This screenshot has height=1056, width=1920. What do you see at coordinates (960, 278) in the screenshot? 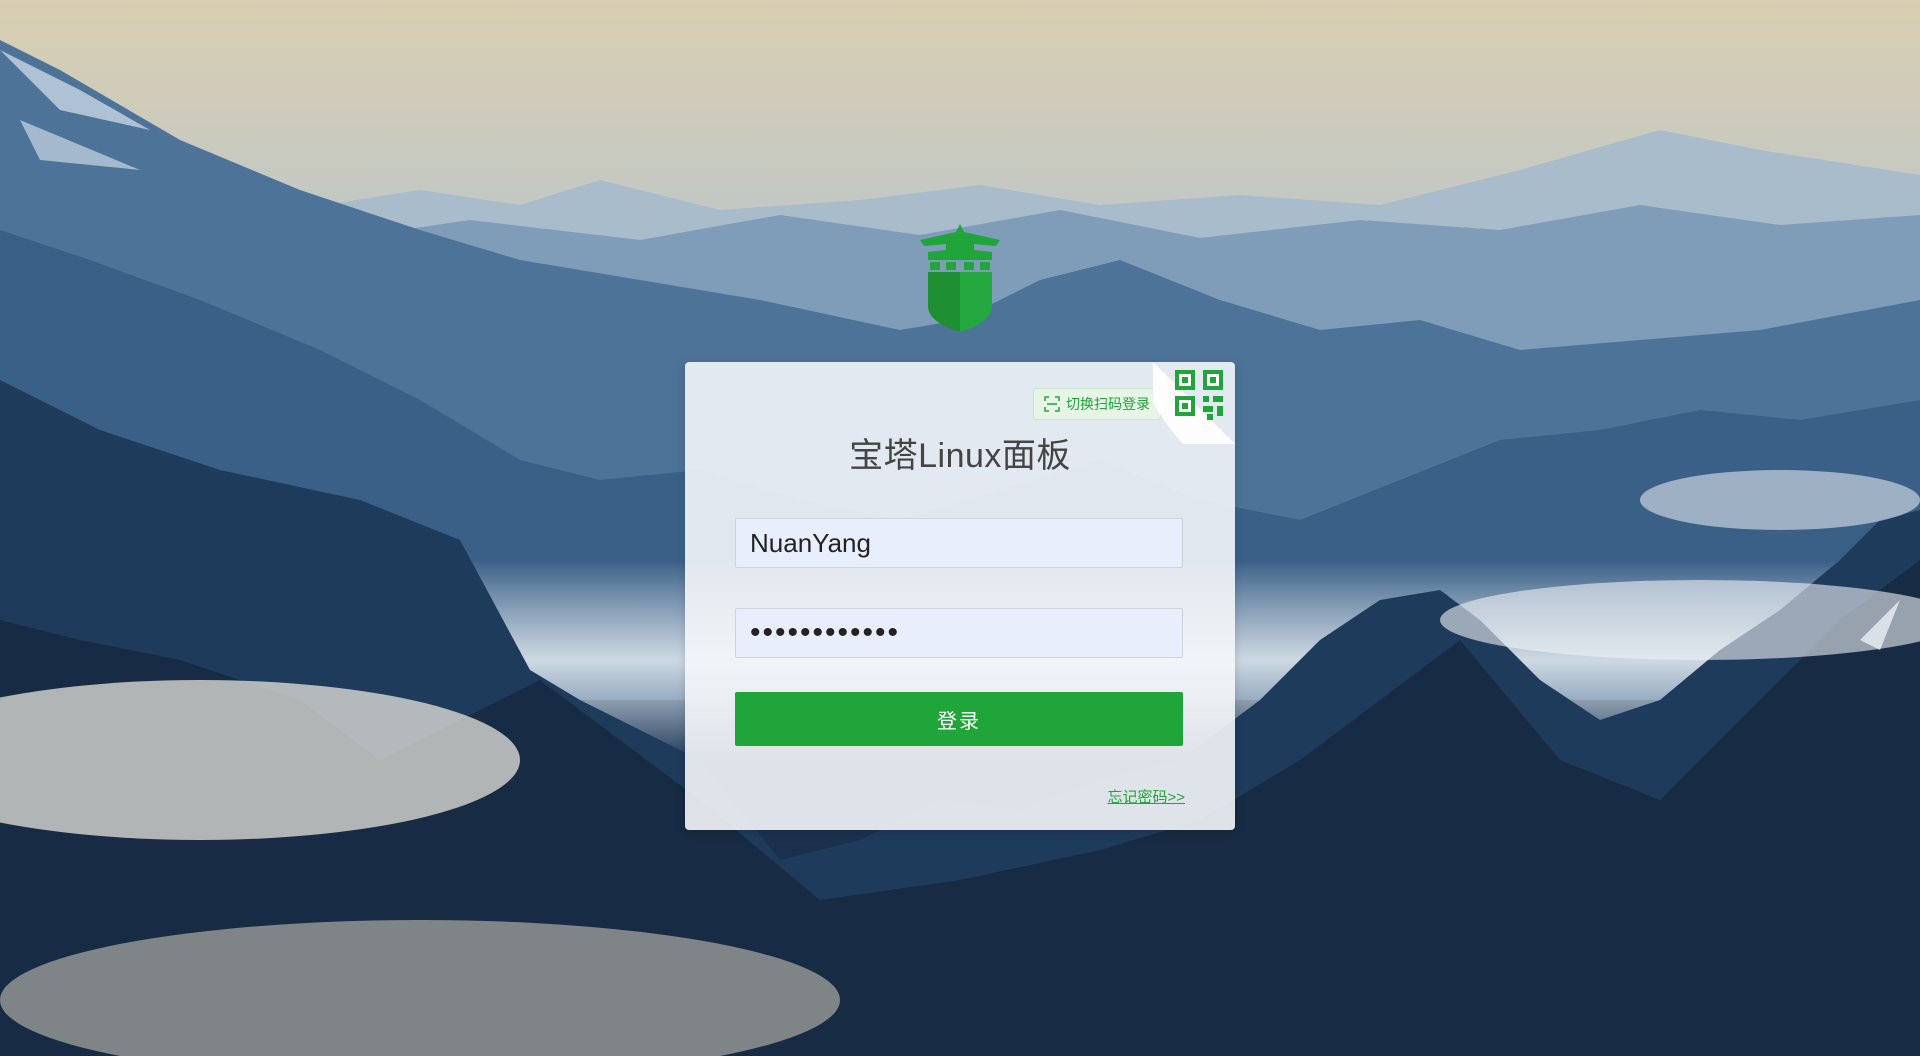
I see `baota-shield-logo-icon` at bounding box center [960, 278].